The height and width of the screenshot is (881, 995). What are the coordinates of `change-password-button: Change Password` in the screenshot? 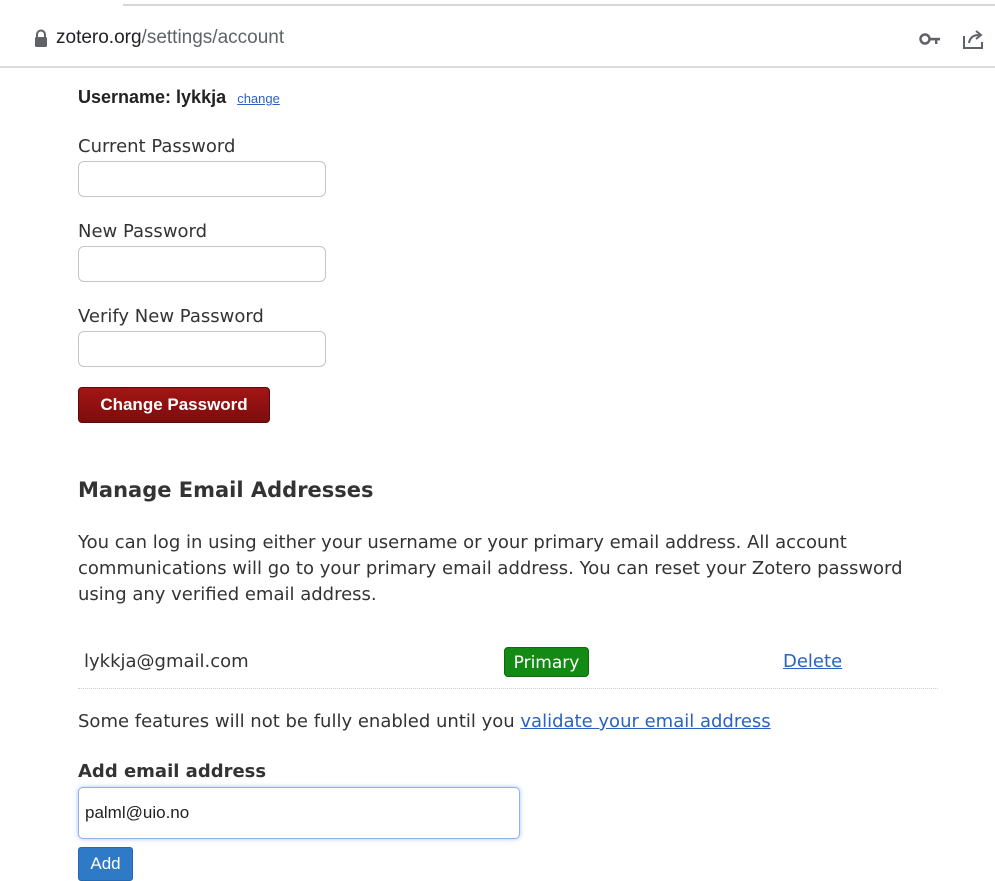 It's located at (174, 405).